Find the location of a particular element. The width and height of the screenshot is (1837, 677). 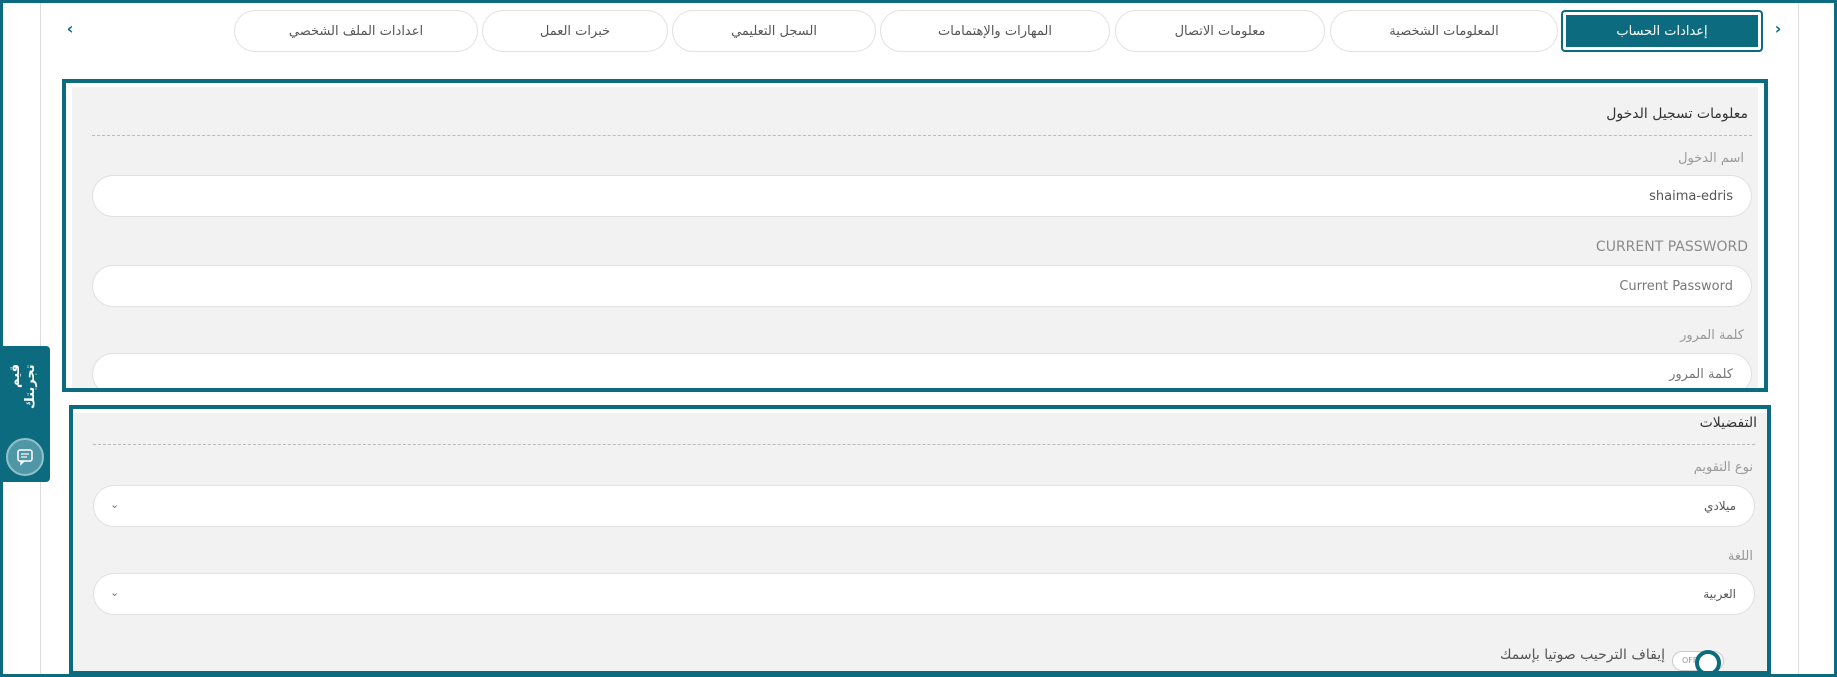

toggle-knob is located at coordinates (1708, 660).